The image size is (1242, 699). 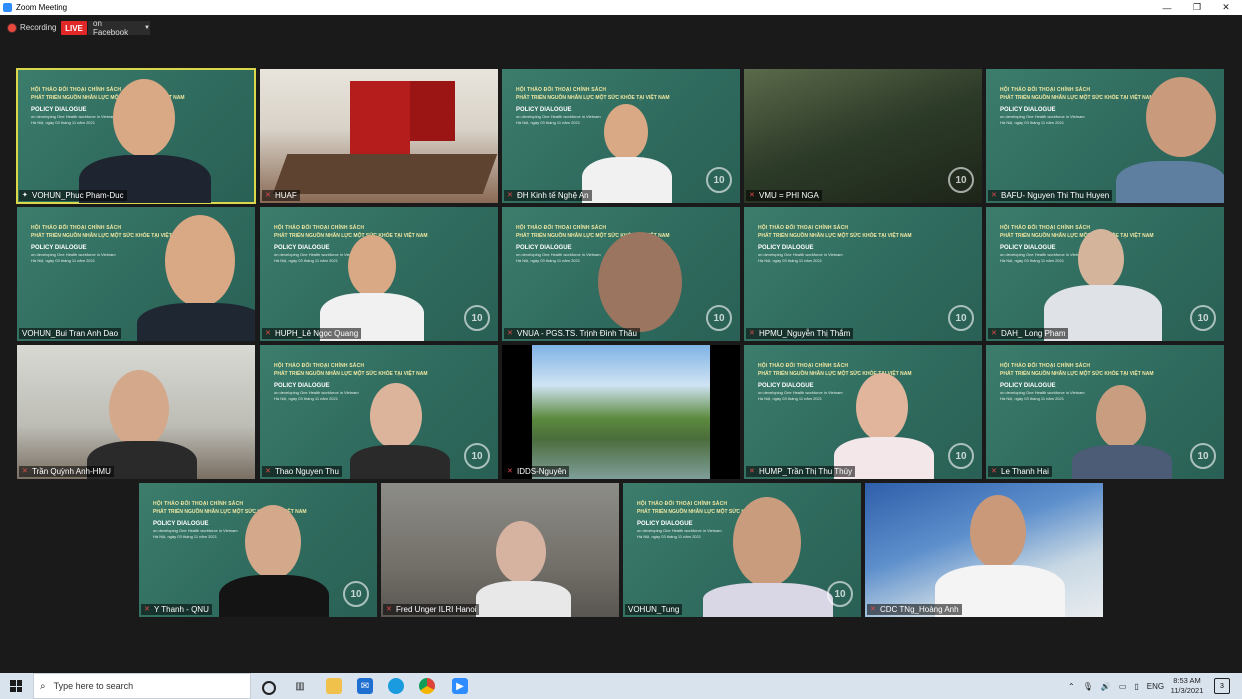 I want to click on chevron-down-icon: ▼, so click(x=147, y=28).